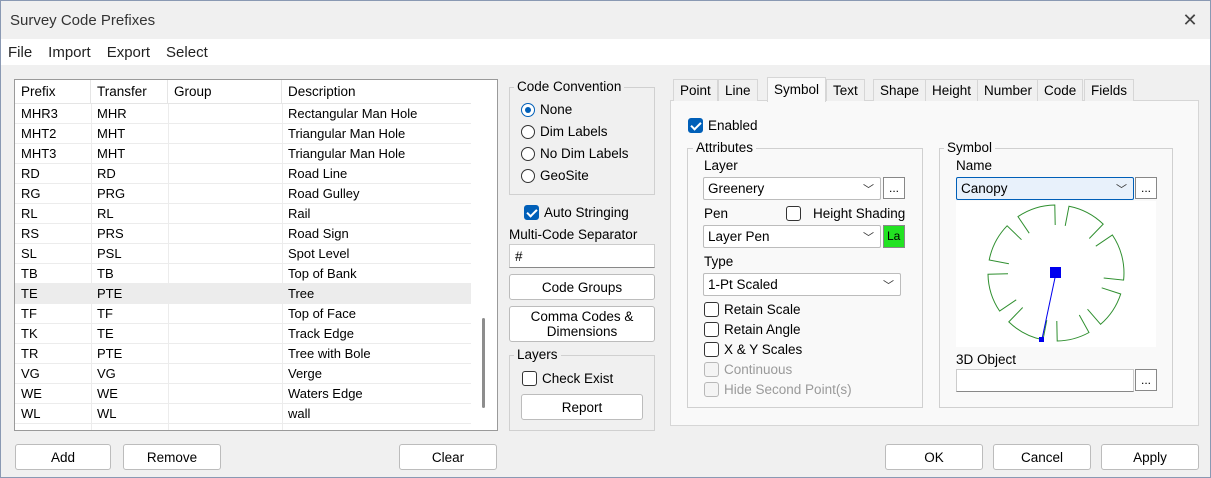 This screenshot has width=1211, height=478. I want to click on tab-symbol: Symbol, so click(797, 89).